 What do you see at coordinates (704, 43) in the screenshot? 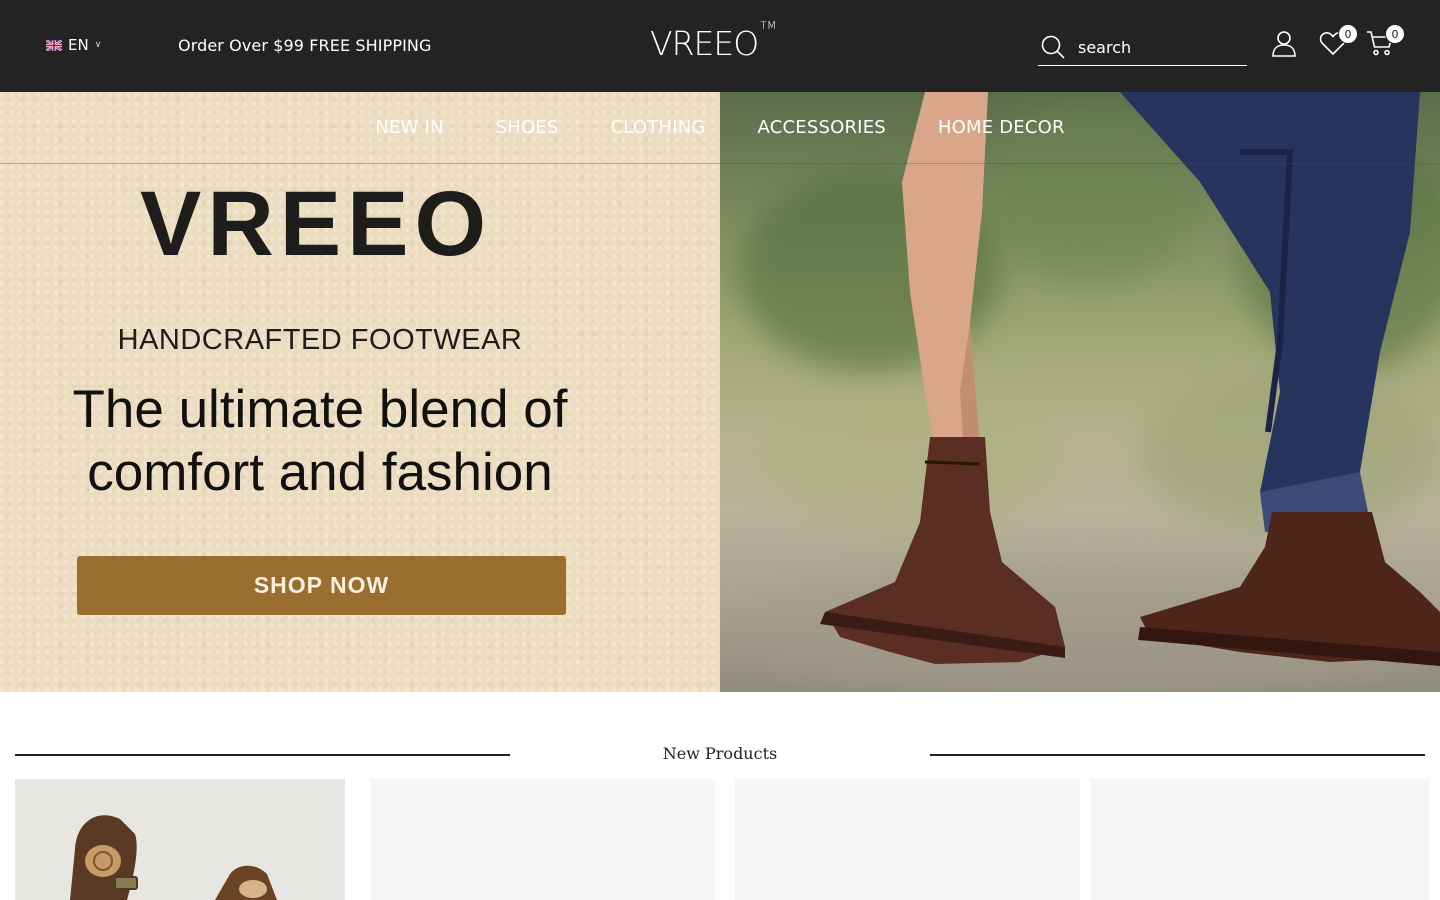
I see `logo-text: VREEO` at bounding box center [704, 43].